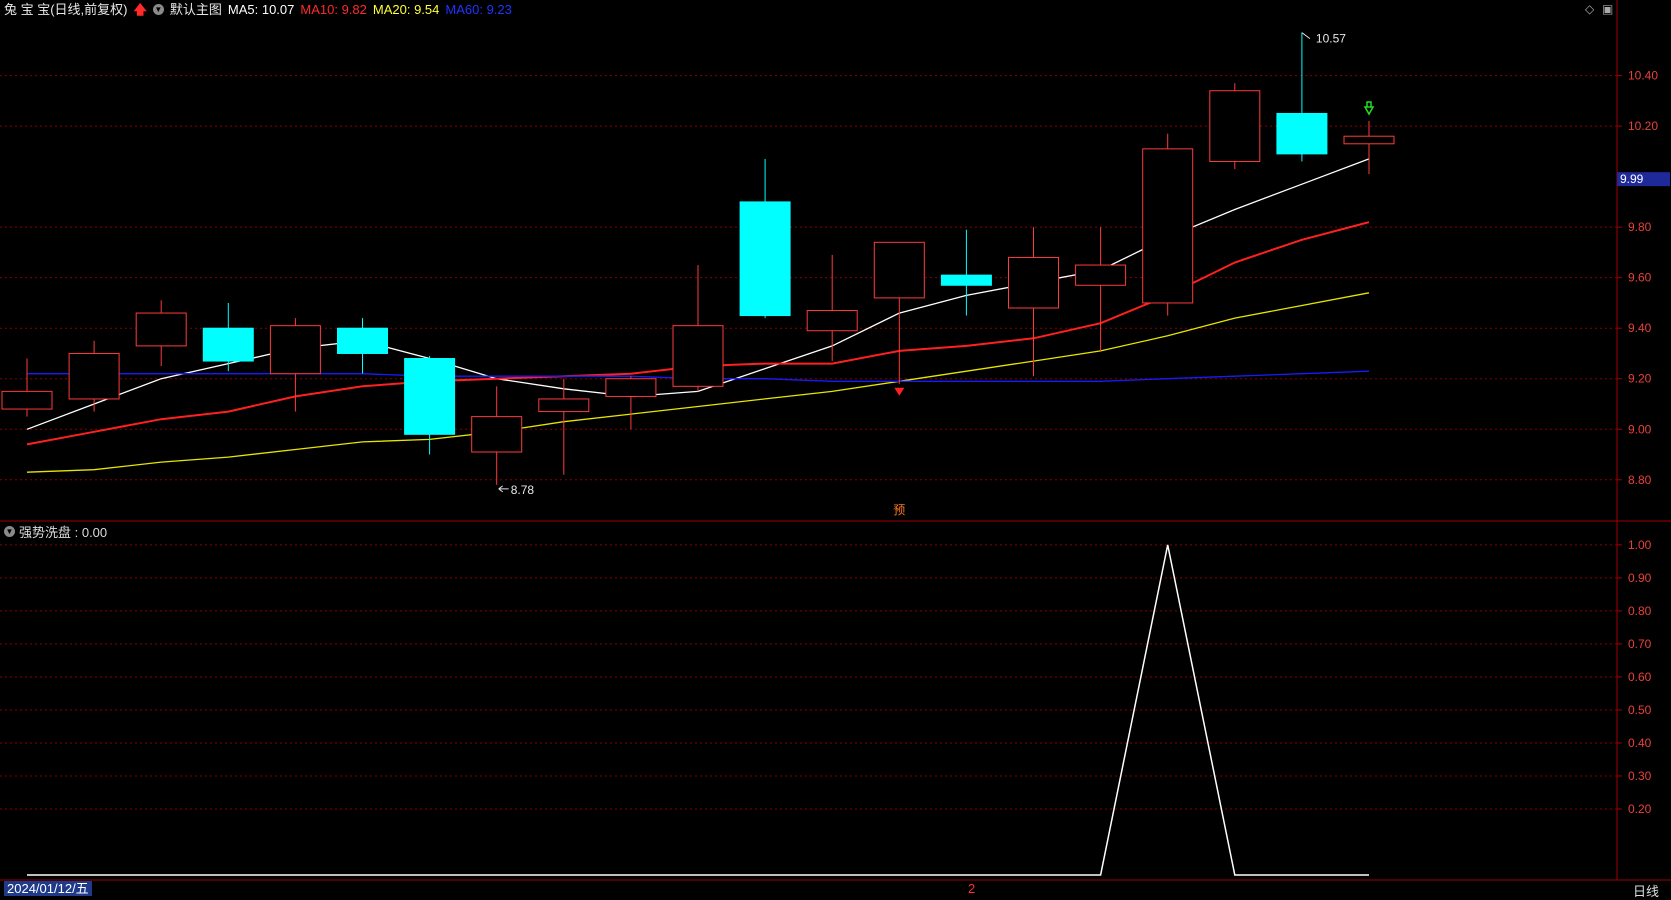 Image resolution: width=1671 pixels, height=900 pixels. I want to click on low-price-label: 8.78, so click(523, 490).